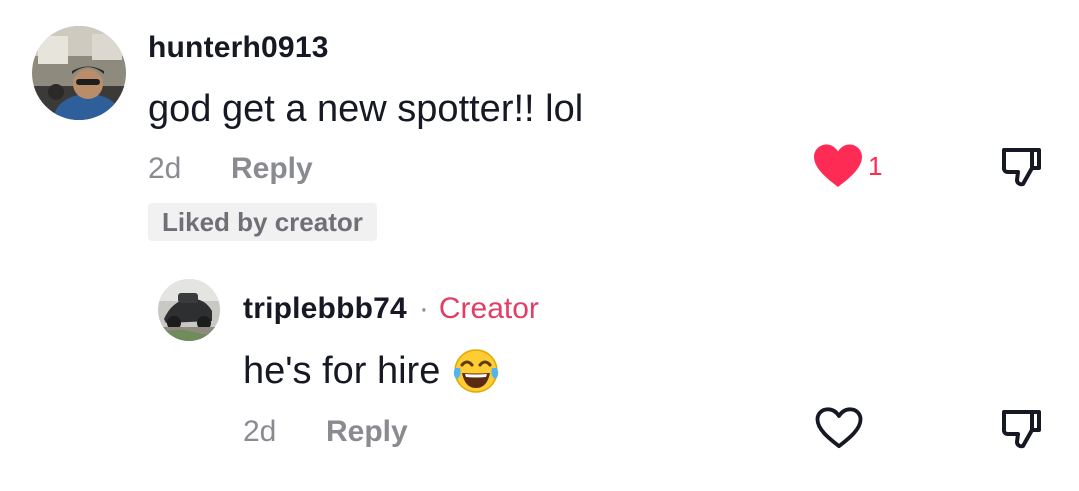 This screenshot has height=491, width=1079. I want to click on reply-age: 2d, so click(260, 431).